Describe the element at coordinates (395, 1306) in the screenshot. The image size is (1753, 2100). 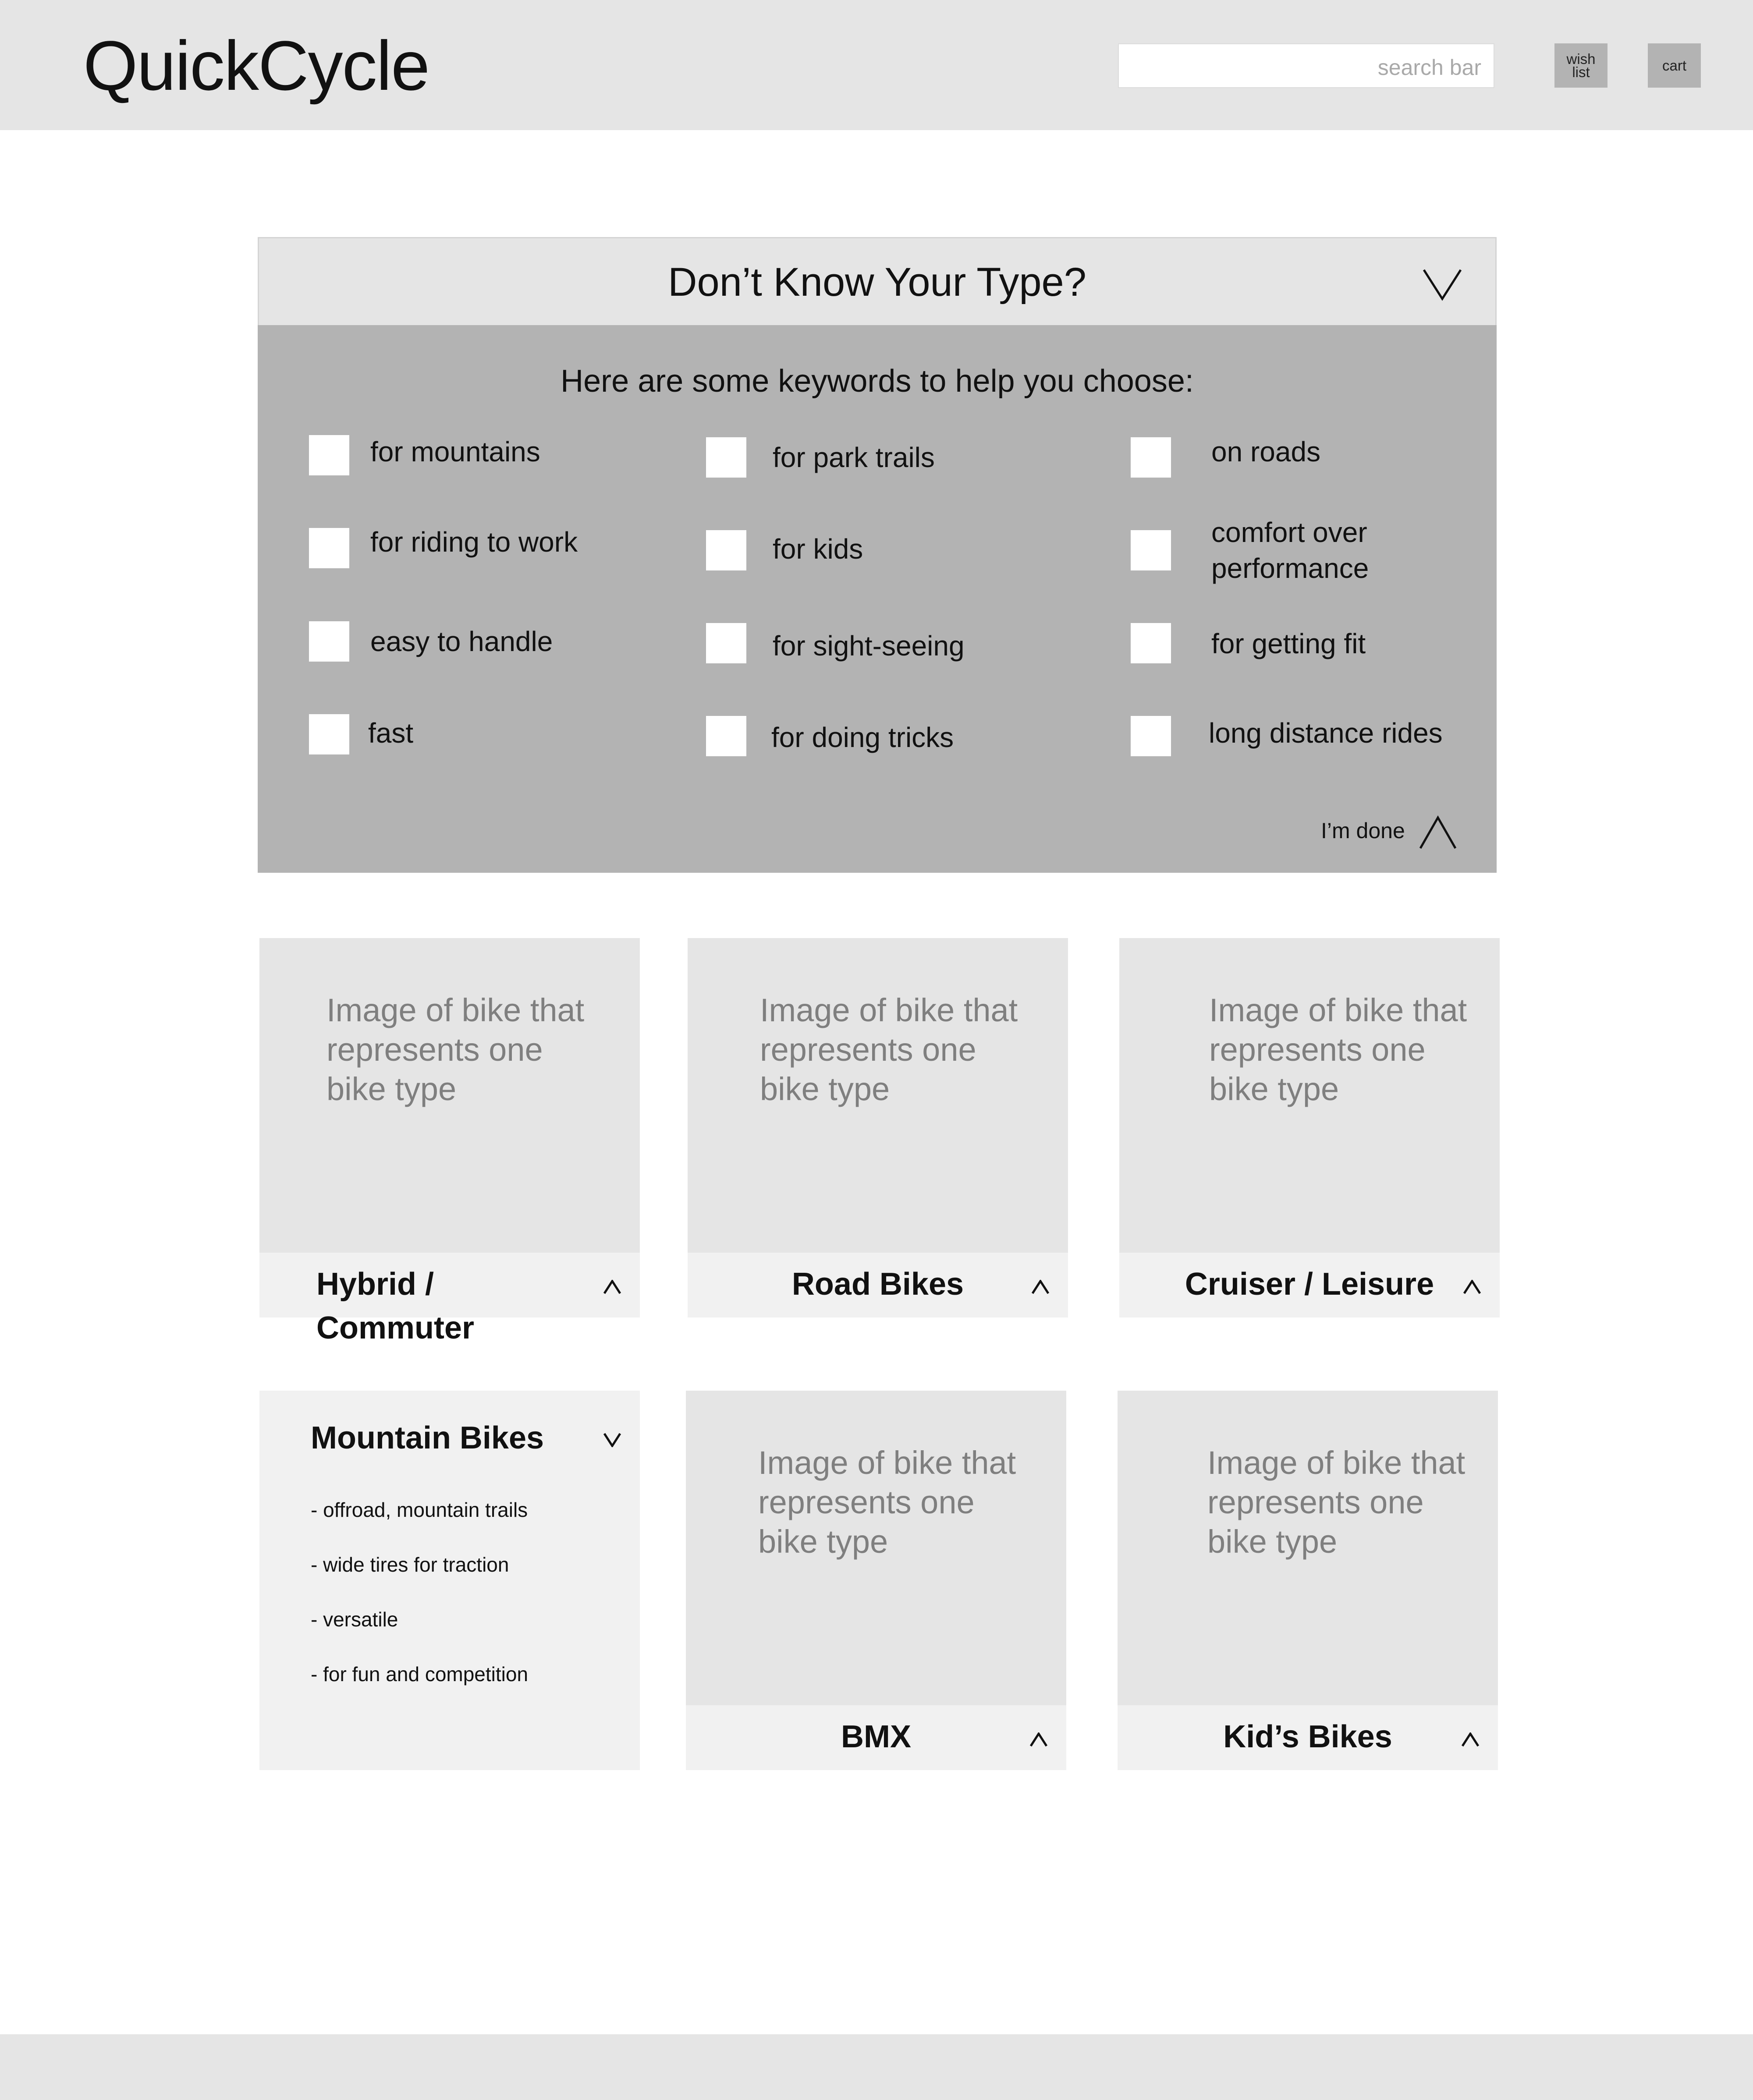
I see `bike-type-title: Hybrid / Commuter` at that location.